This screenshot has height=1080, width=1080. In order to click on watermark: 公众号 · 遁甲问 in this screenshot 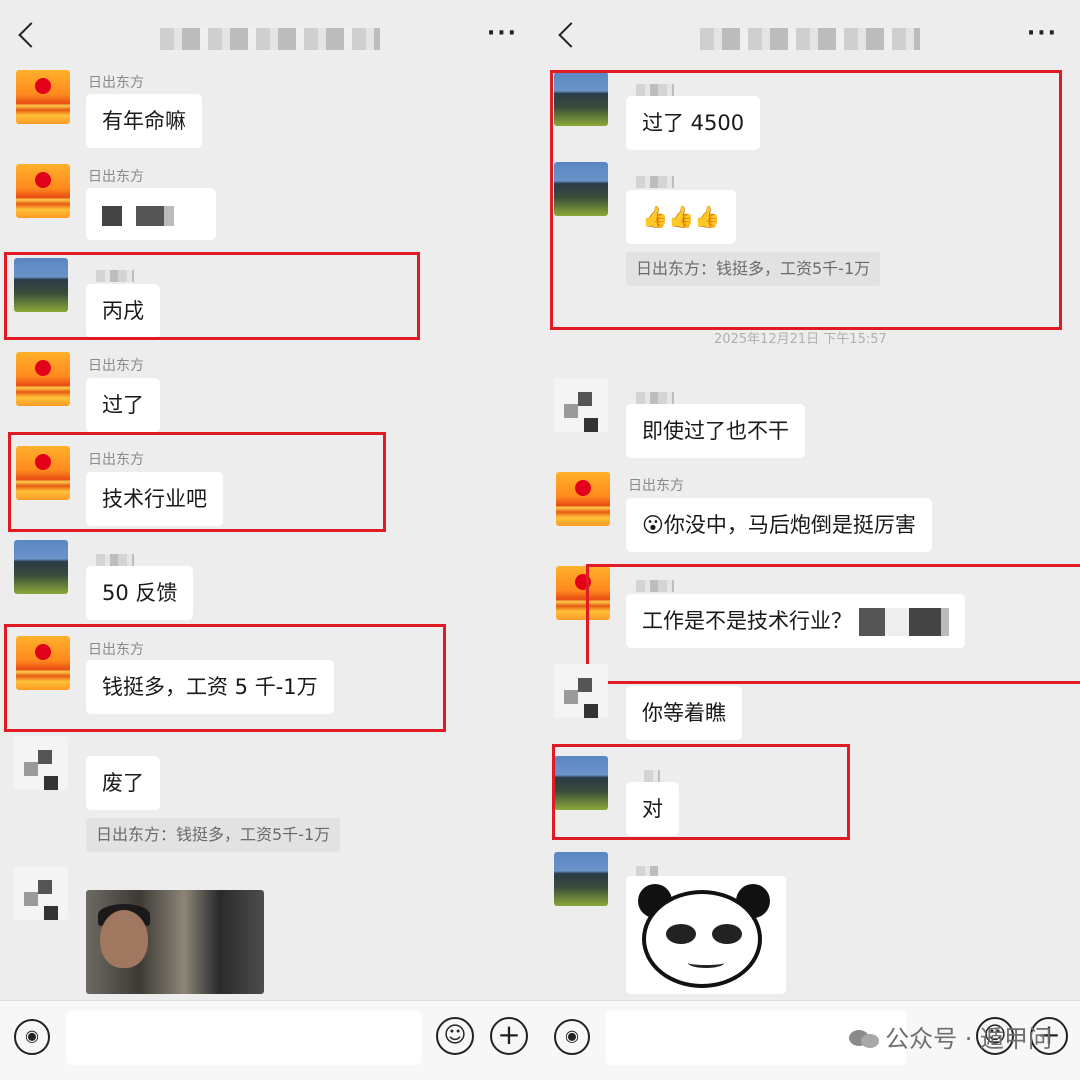, I will do `click(950, 1036)`.